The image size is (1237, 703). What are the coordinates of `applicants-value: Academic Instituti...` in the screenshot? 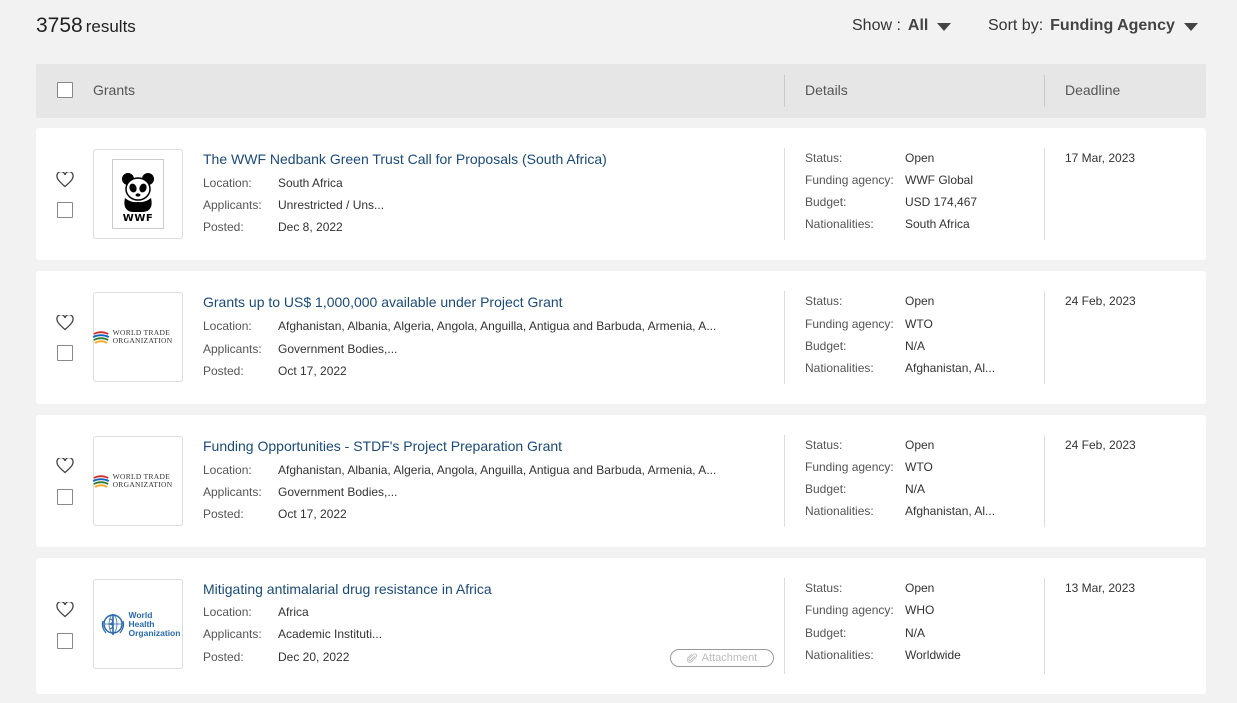 It's located at (330, 634).